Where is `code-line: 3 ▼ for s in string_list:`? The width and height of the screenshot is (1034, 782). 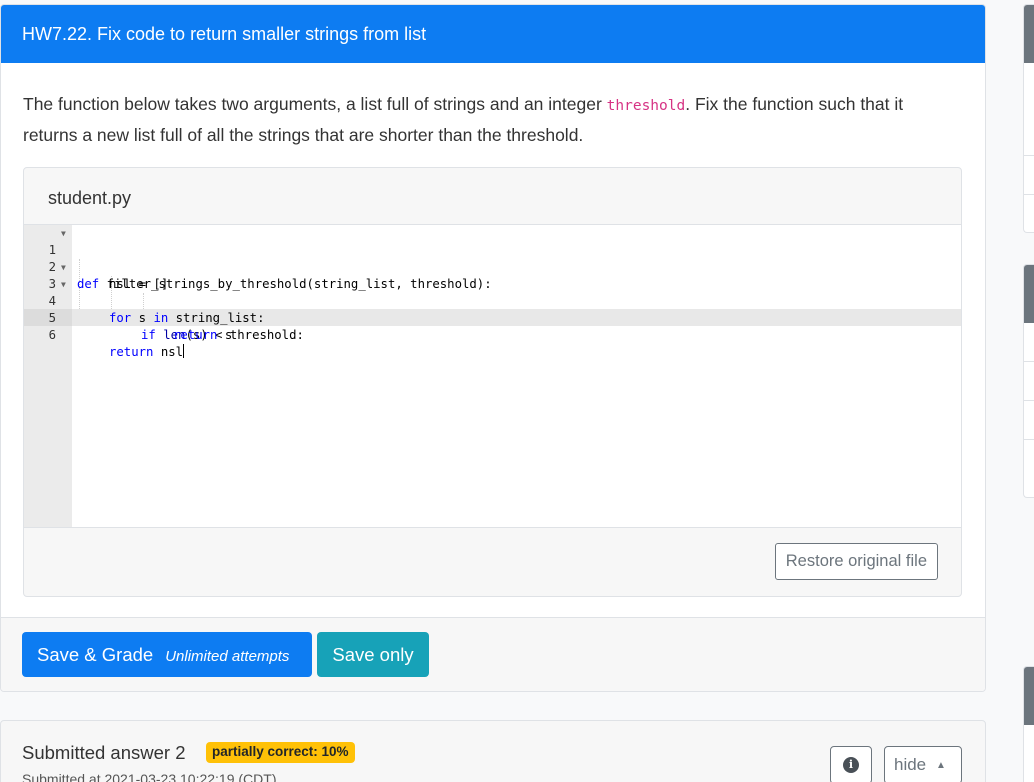 code-line: 3 ▼ for s in string_list: is located at coordinates (492, 292).